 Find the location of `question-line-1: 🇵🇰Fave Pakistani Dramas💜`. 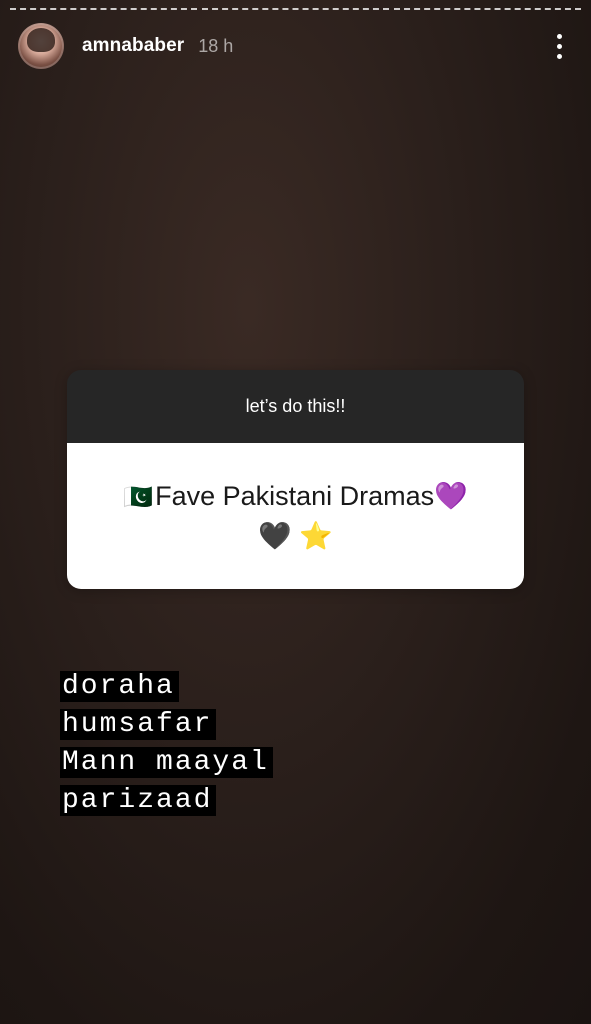

question-line-1: 🇵🇰Fave Pakistani Dramas💜 is located at coordinates (295, 497).